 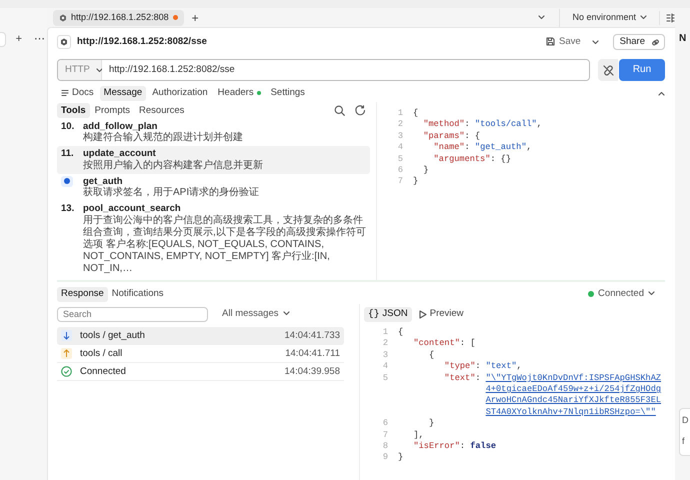 What do you see at coordinates (459, 367) in the screenshot?
I see `code-token: "type"` at bounding box center [459, 367].